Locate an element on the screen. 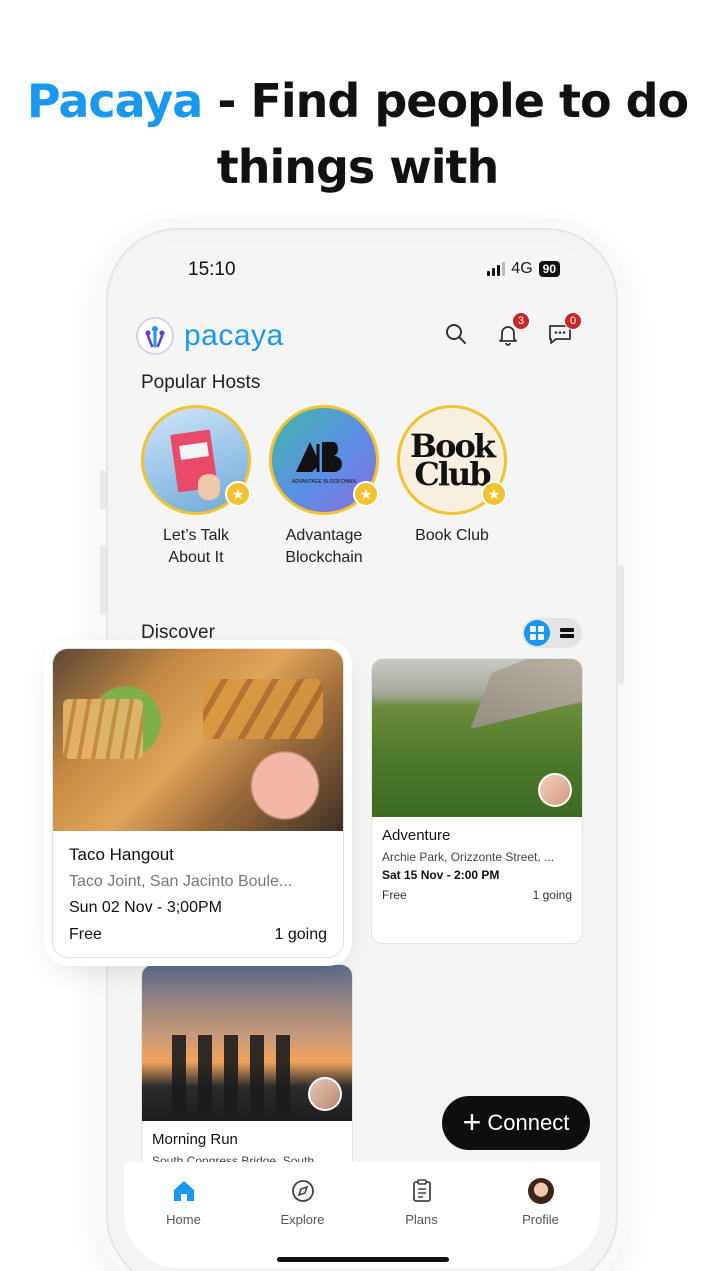  app-name: pacaya is located at coordinates (234, 335).